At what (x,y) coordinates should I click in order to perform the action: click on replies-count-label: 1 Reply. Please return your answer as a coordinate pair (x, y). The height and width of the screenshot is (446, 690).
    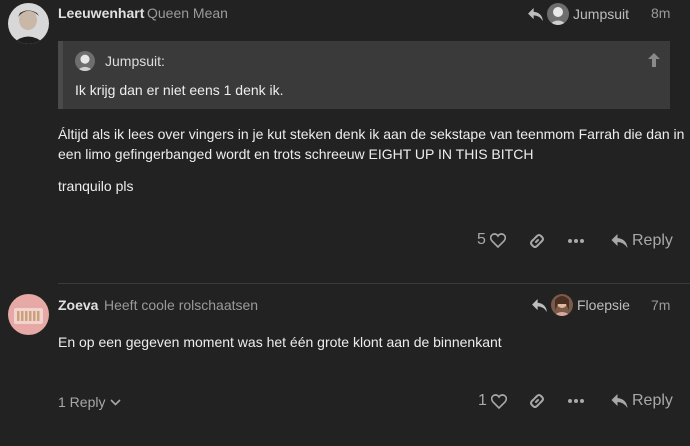
    Looking at the image, I should click on (82, 402).